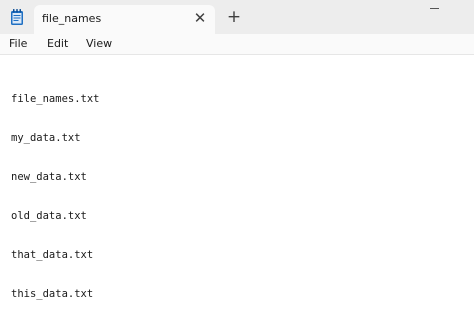 The width and height of the screenshot is (474, 314). What do you see at coordinates (237, 44) in the screenshot?
I see `menu-bar: File Edit View` at bounding box center [237, 44].